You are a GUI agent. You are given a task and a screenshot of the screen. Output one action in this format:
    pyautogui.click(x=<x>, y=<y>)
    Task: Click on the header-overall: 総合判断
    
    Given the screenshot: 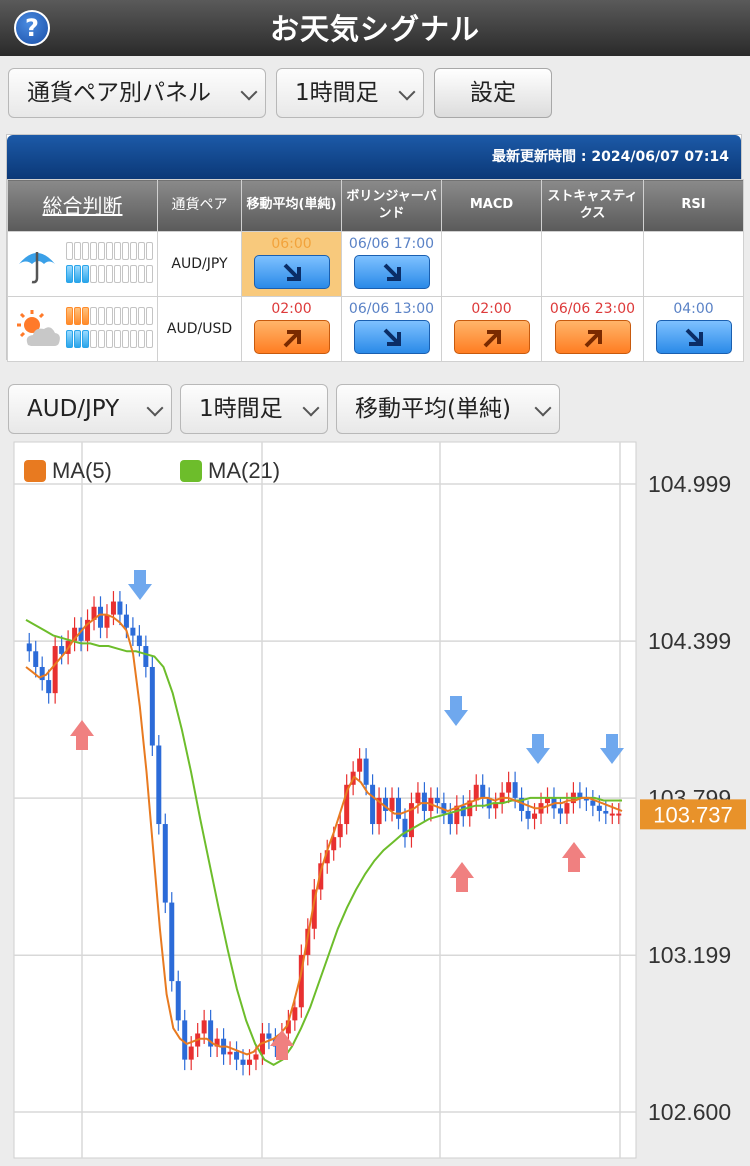 What is the action you would take?
    pyautogui.click(x=82, y=205)
    